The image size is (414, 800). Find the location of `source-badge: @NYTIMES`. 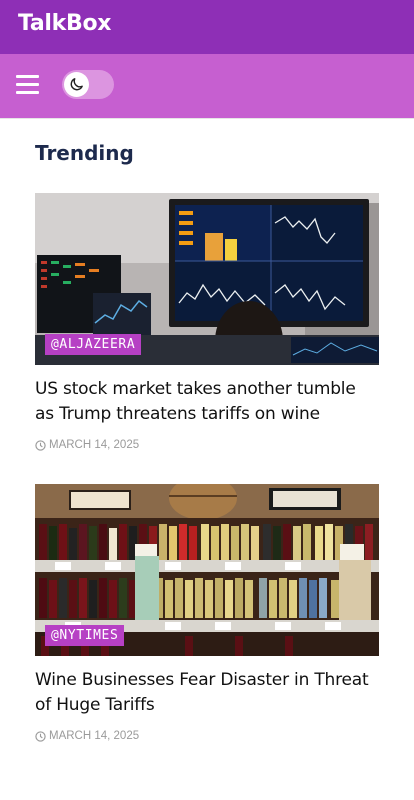

source-badge: @NYTIMES is located at coordinates (85, 635).